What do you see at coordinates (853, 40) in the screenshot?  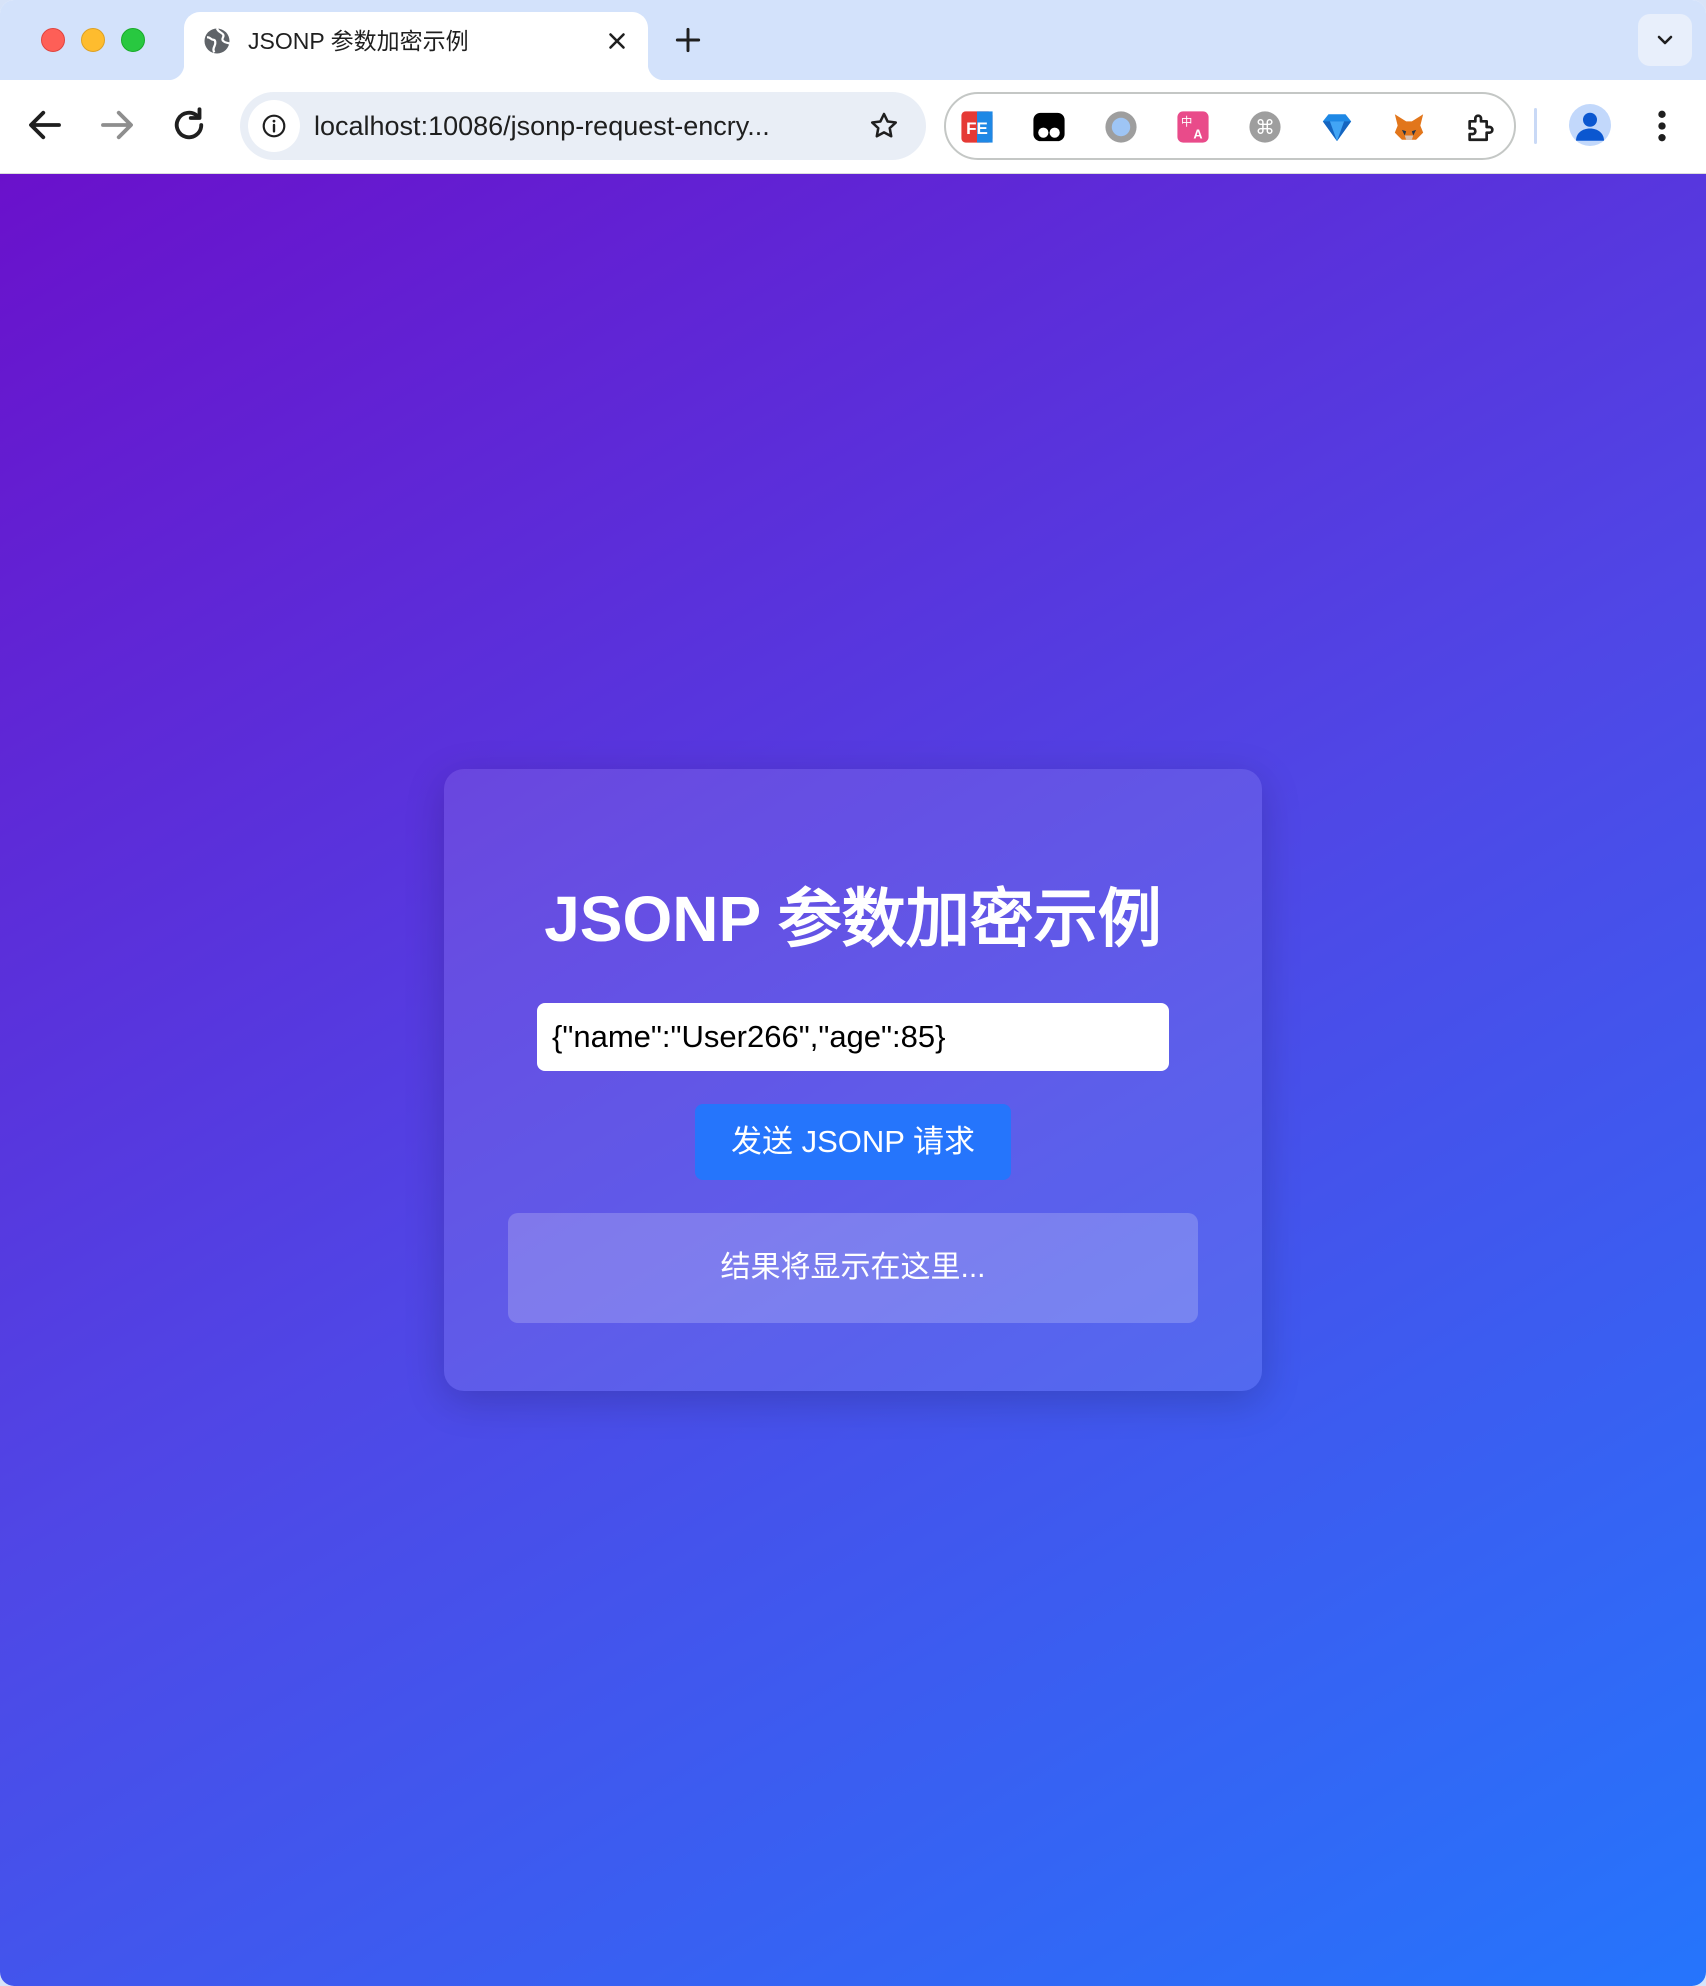 I see `tab-strip: JSONP 参数加密示例` at bounding box center [853, 40].